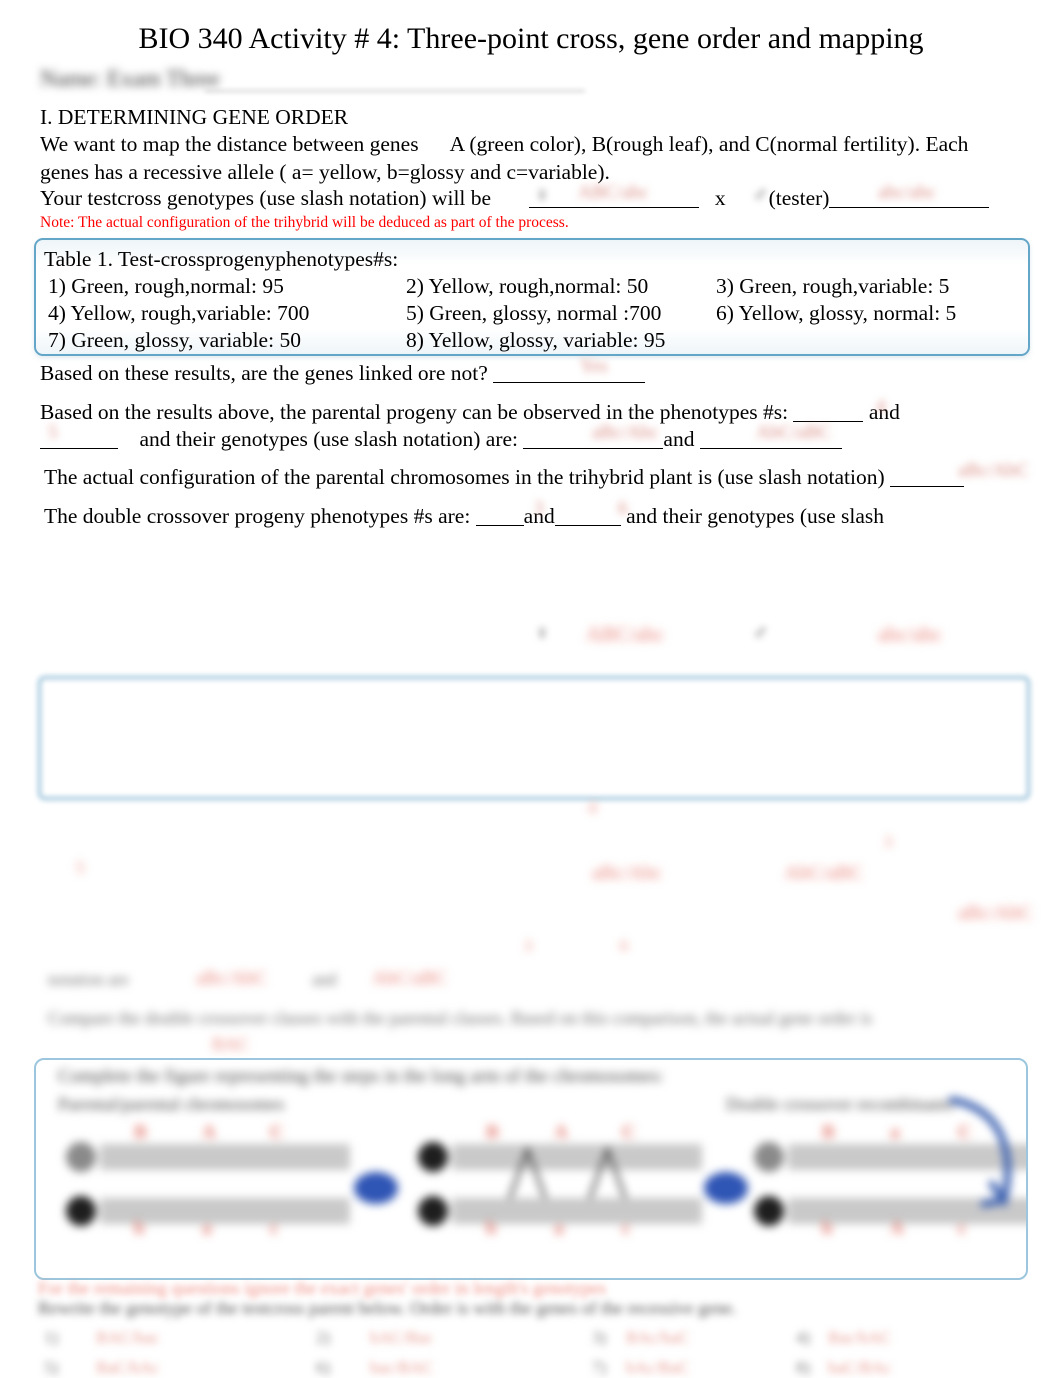 The image size is (1062, 1378). What do you see at coordinates (194, 117) in the screenshot?
I see `section-heading: I. DETERMINING GENE ORDER` at bounding box center [194, 117].